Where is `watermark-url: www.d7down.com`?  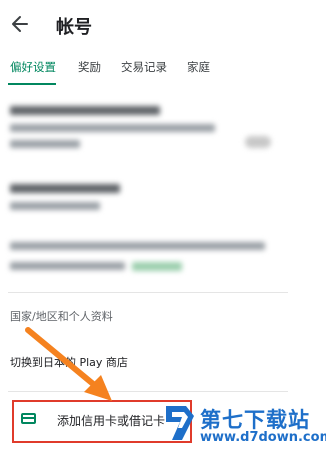
watermark-url: www.d7down.com is located at coordinates (263, 437).